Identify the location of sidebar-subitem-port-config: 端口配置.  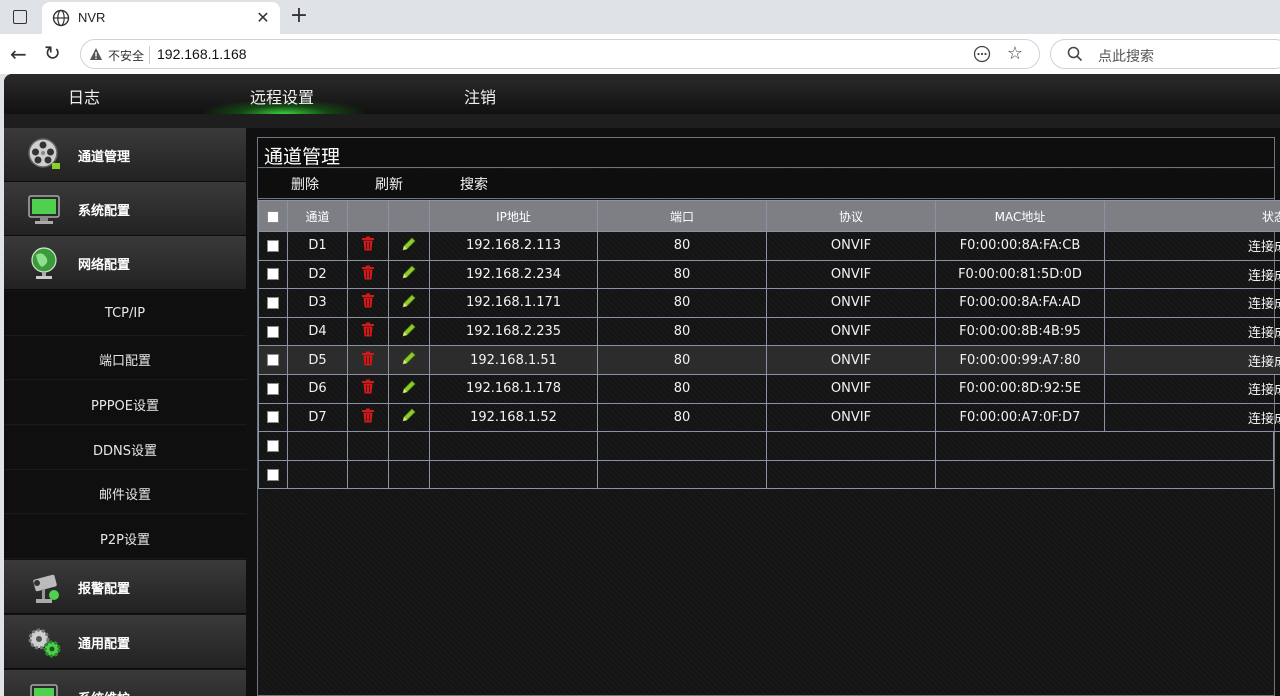
(125, 358).